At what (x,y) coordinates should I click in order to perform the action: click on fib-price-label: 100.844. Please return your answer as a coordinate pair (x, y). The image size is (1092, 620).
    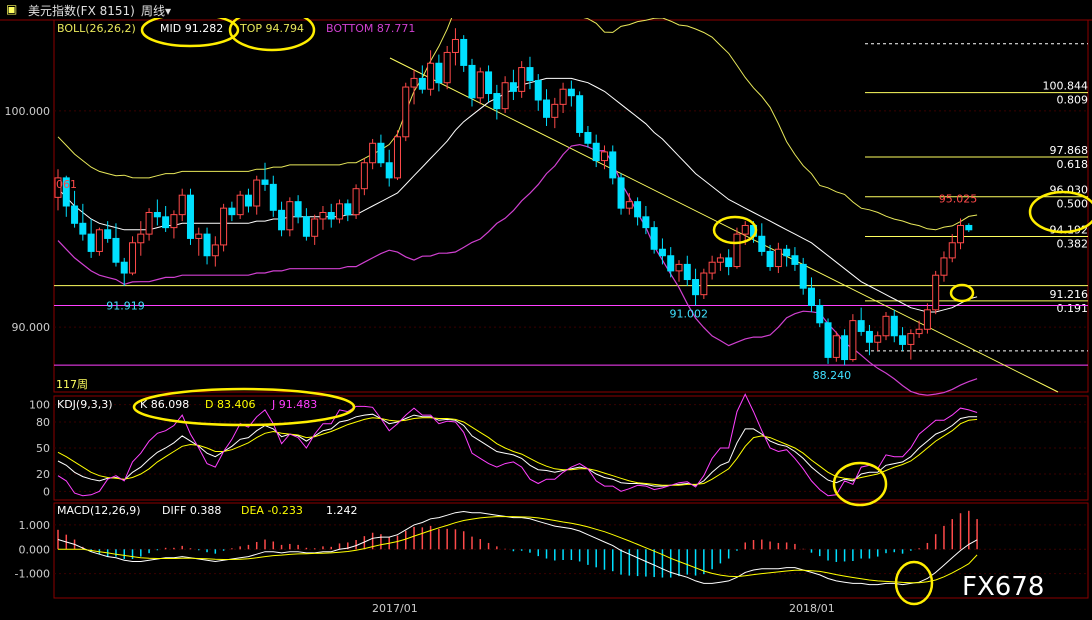
    Looking at the image, I should click on (1066, 86).